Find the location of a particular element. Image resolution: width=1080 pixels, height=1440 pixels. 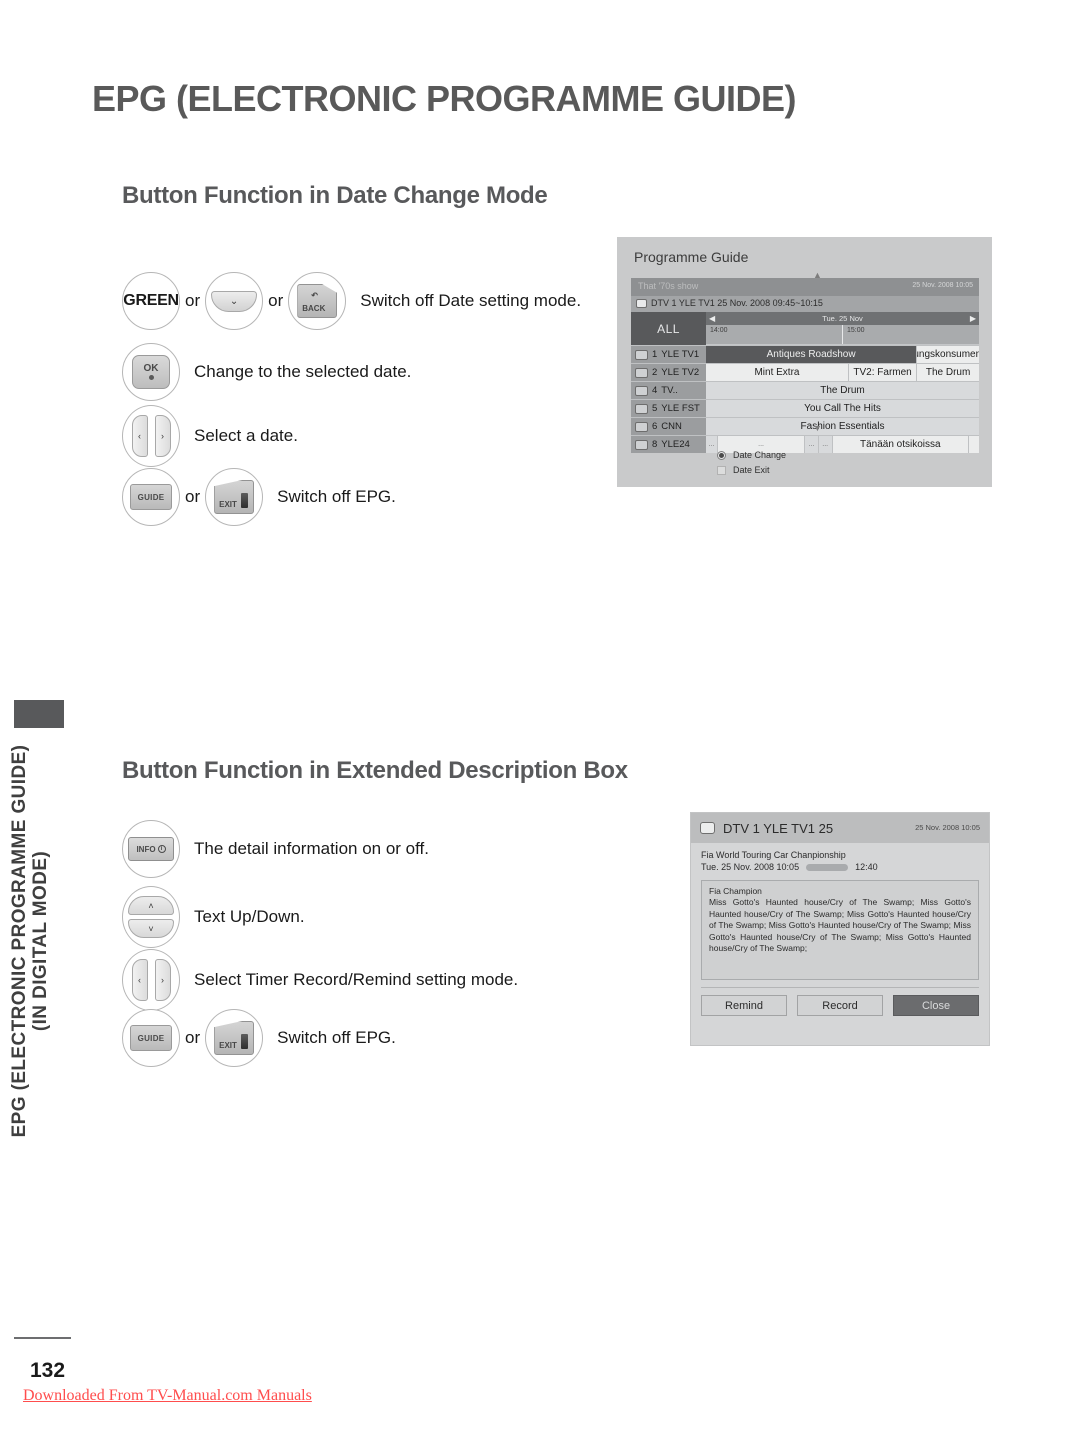

next-day-arrow-icon: ▶ is located at coordinates (973, 318).